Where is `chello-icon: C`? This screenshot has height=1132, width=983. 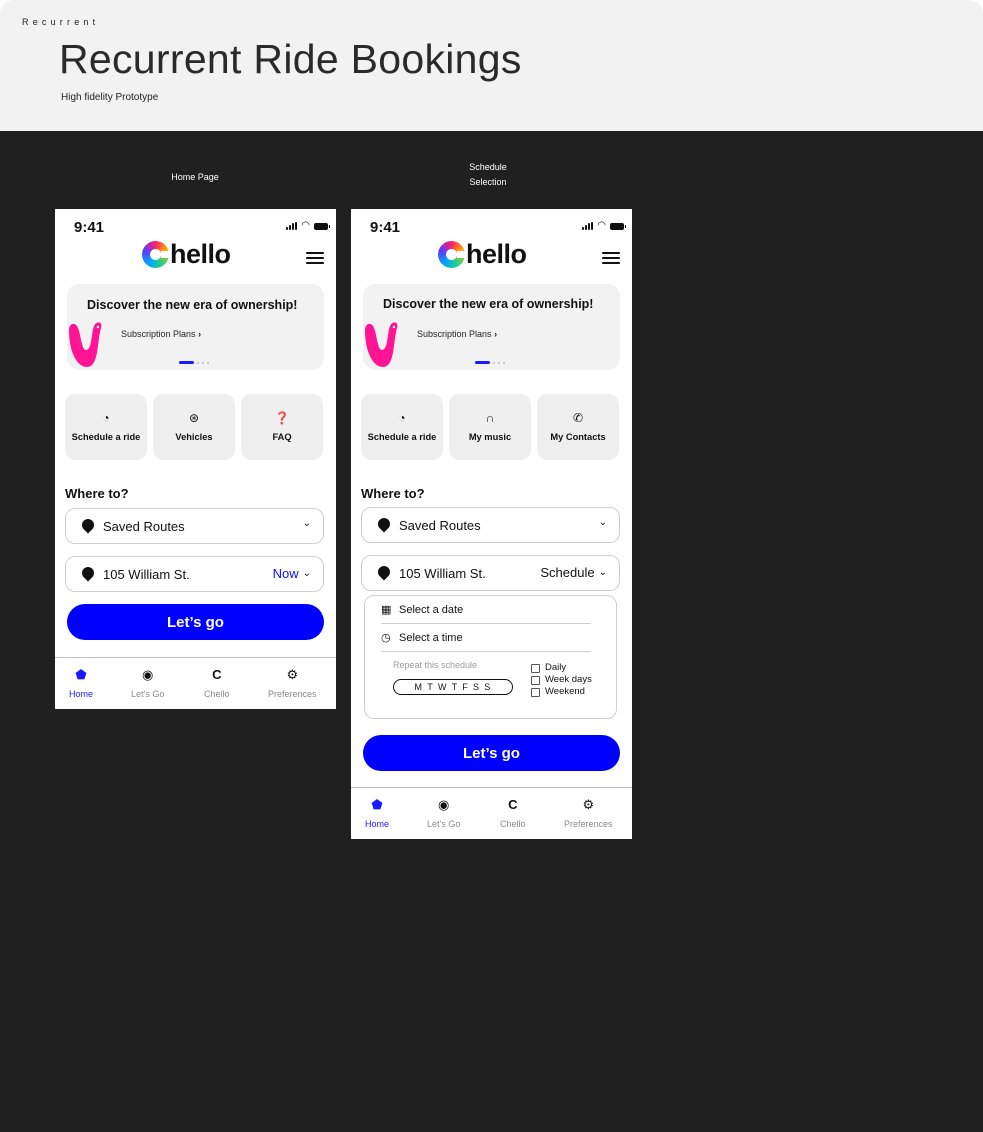 chello-icon: C is located at coordinates (513, 804).